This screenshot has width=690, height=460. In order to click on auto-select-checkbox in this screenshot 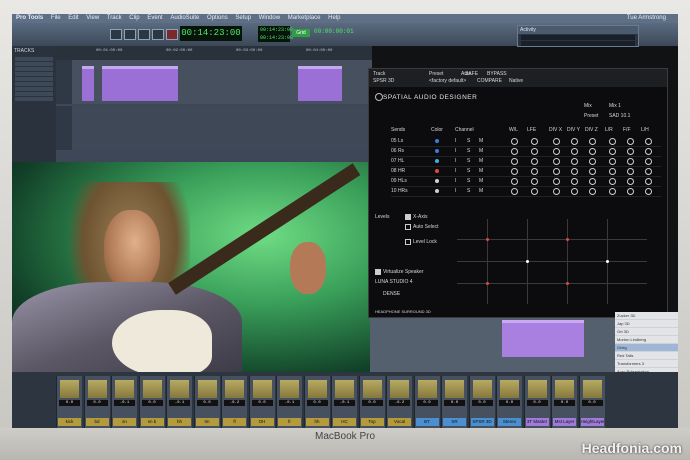, I will do `click(408, 227)`.